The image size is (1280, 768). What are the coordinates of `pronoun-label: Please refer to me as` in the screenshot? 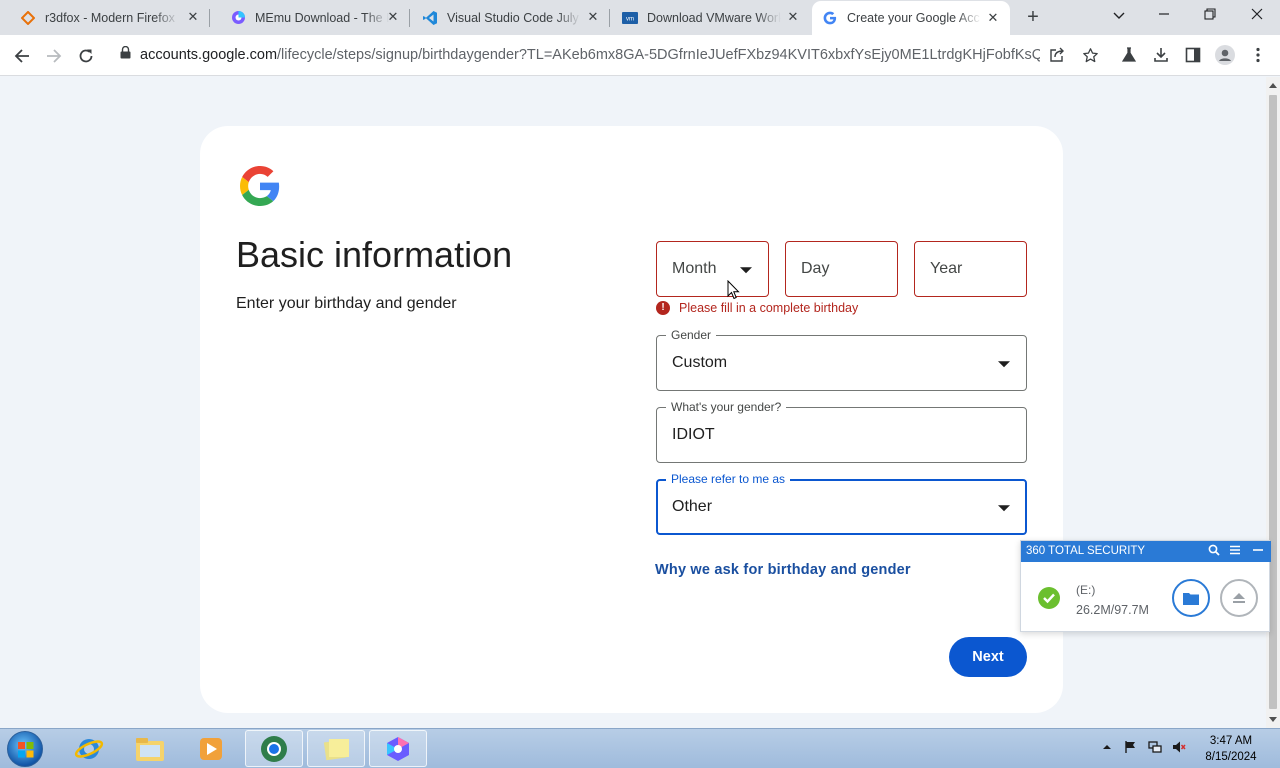 It's located at (728, 479).